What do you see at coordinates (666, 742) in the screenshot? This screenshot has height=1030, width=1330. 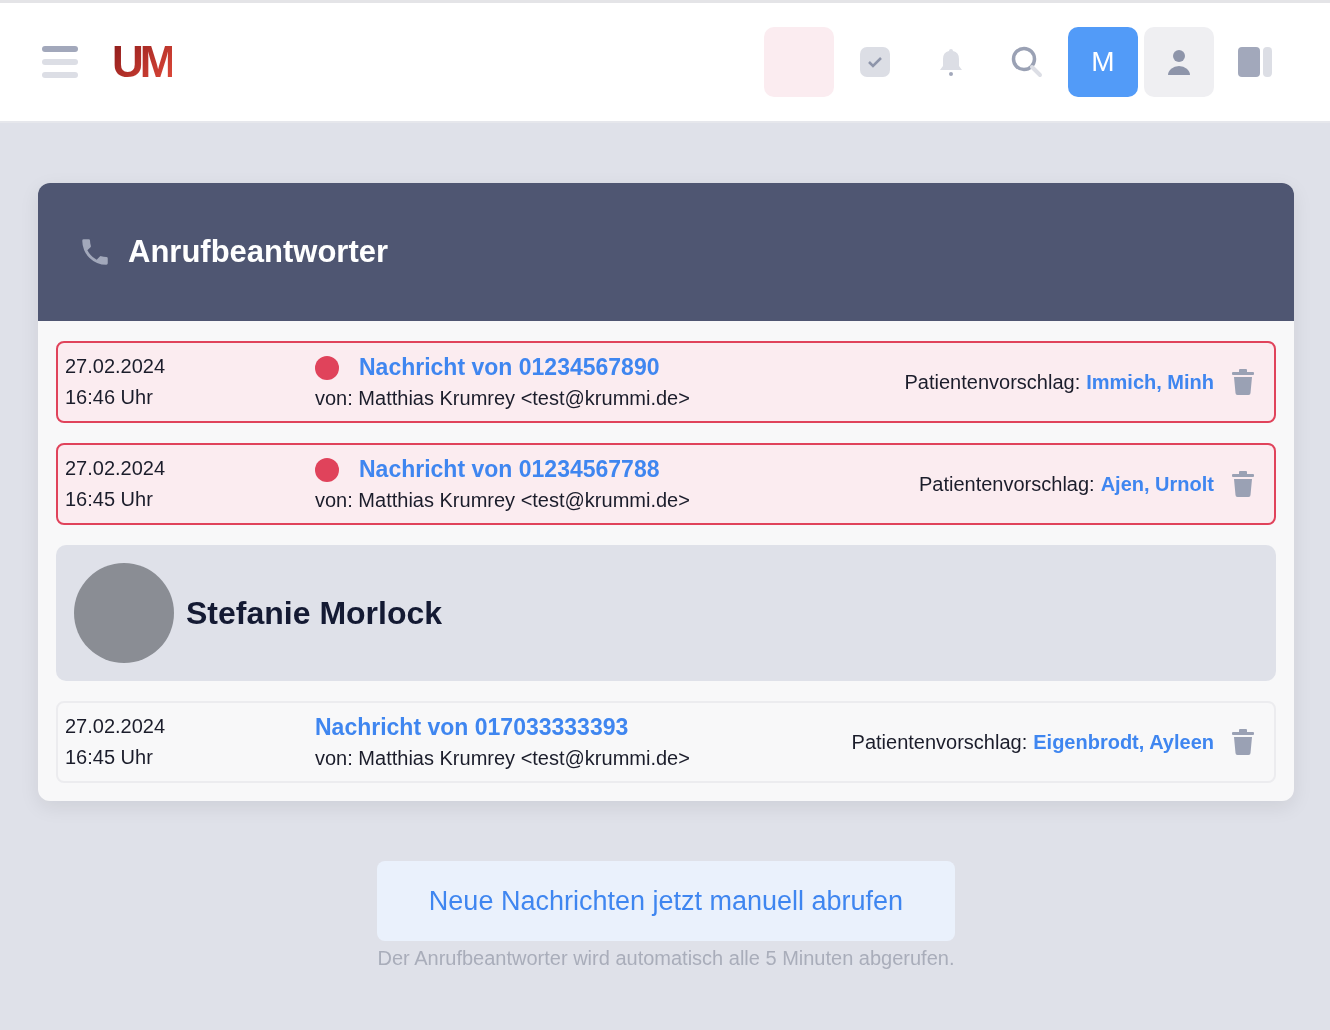 I see `message-row: 27.02.2024 16:45 Uhr Nachricht von 017033333393 von: Matthias Krumrey <test@krummi.de> Patientenvorschlag: Eigenbrodt, Ayleen` at bounding box center [666, 742].